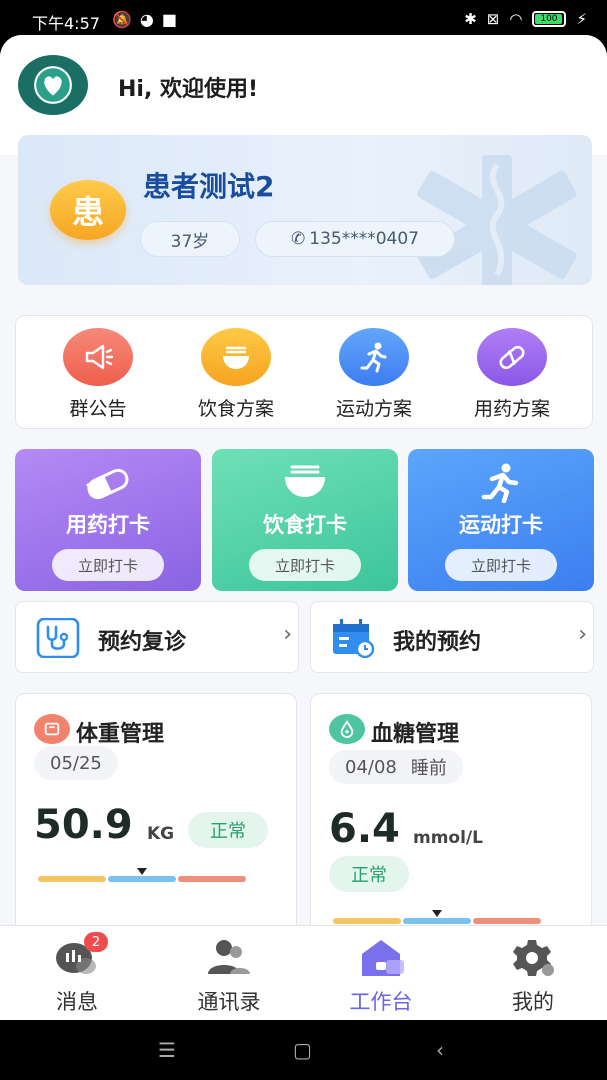 This screenshot has height=1080, width=607. Describe the element at coordinates (448, 838) in the screenshot. I see `sugar-unit: mmol/L` at that location.